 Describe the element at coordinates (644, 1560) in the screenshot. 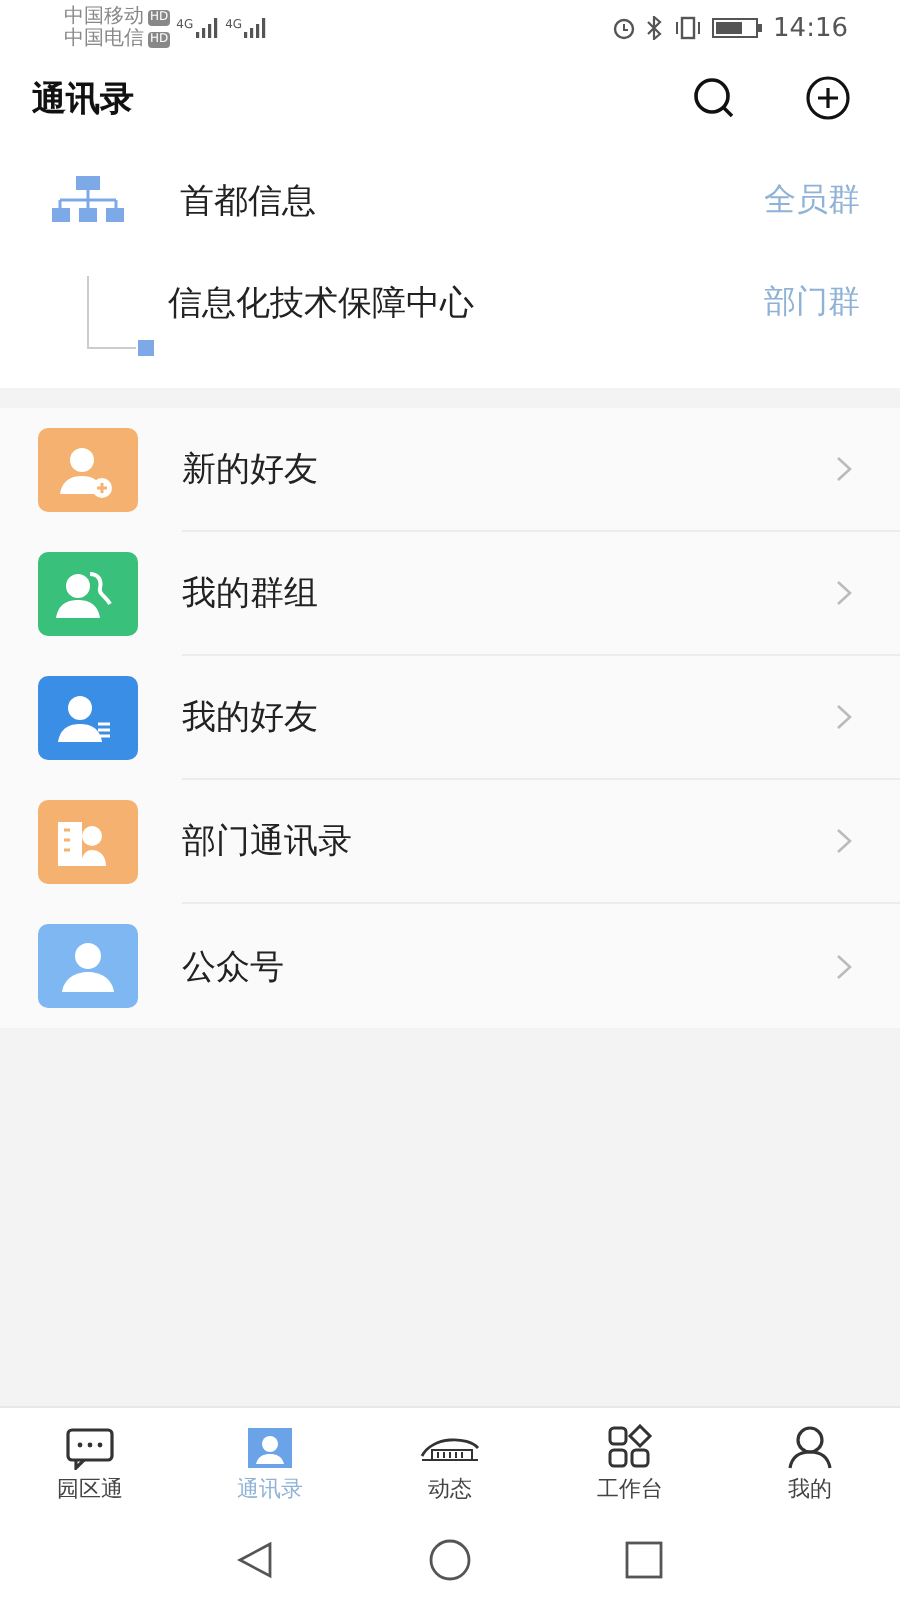

I see `recents-icon` at that location.